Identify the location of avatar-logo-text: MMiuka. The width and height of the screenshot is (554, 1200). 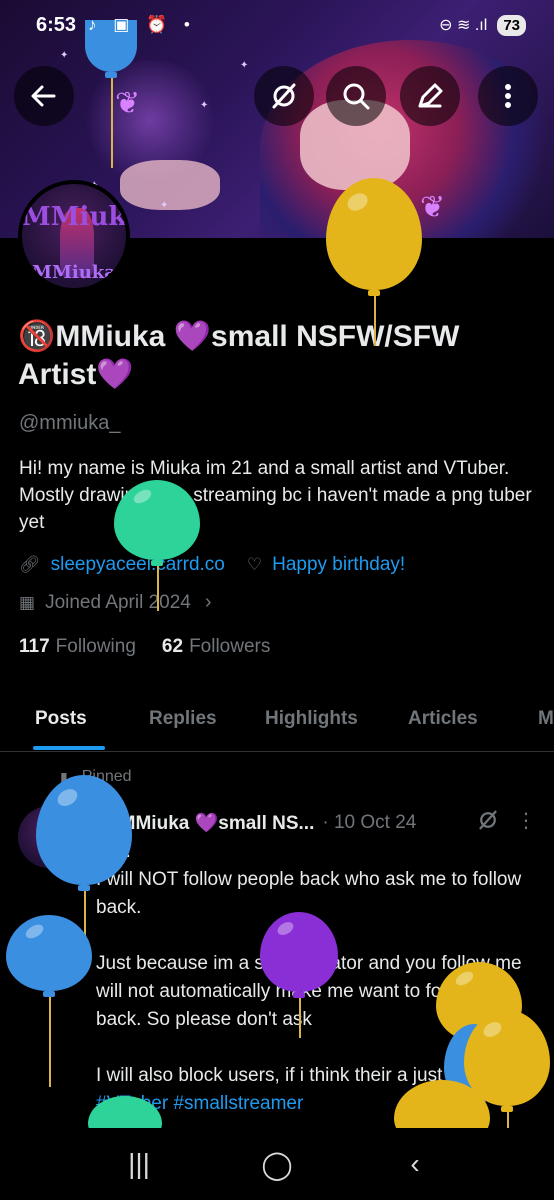
(74, 217).